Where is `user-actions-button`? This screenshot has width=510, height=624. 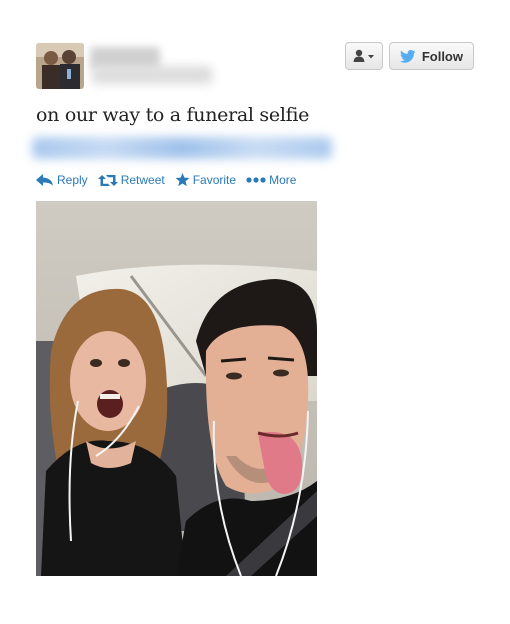
user-actions-button is located at coordinates (364, 56).